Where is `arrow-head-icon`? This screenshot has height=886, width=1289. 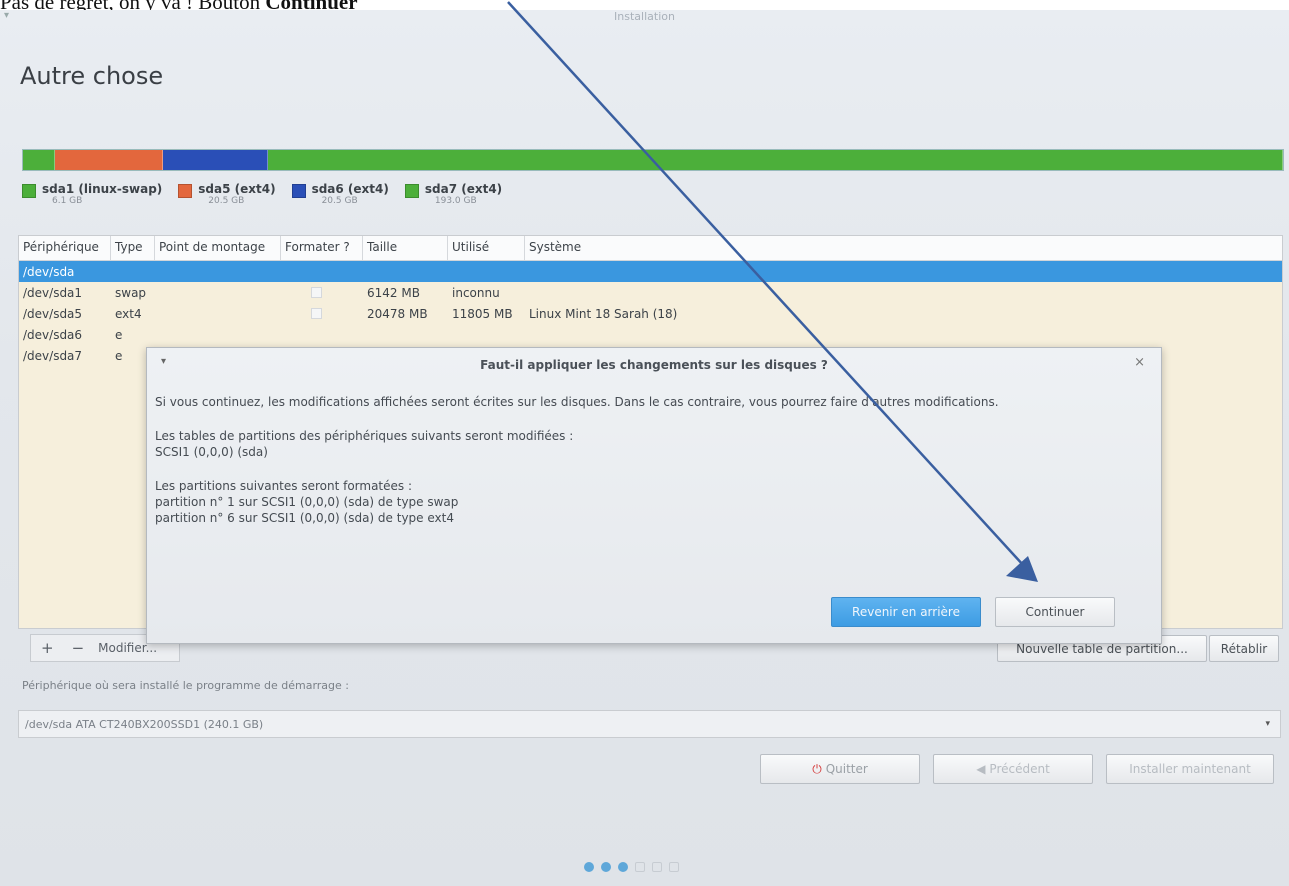 arrow-head-icon is located at coordinates (1022, 569).